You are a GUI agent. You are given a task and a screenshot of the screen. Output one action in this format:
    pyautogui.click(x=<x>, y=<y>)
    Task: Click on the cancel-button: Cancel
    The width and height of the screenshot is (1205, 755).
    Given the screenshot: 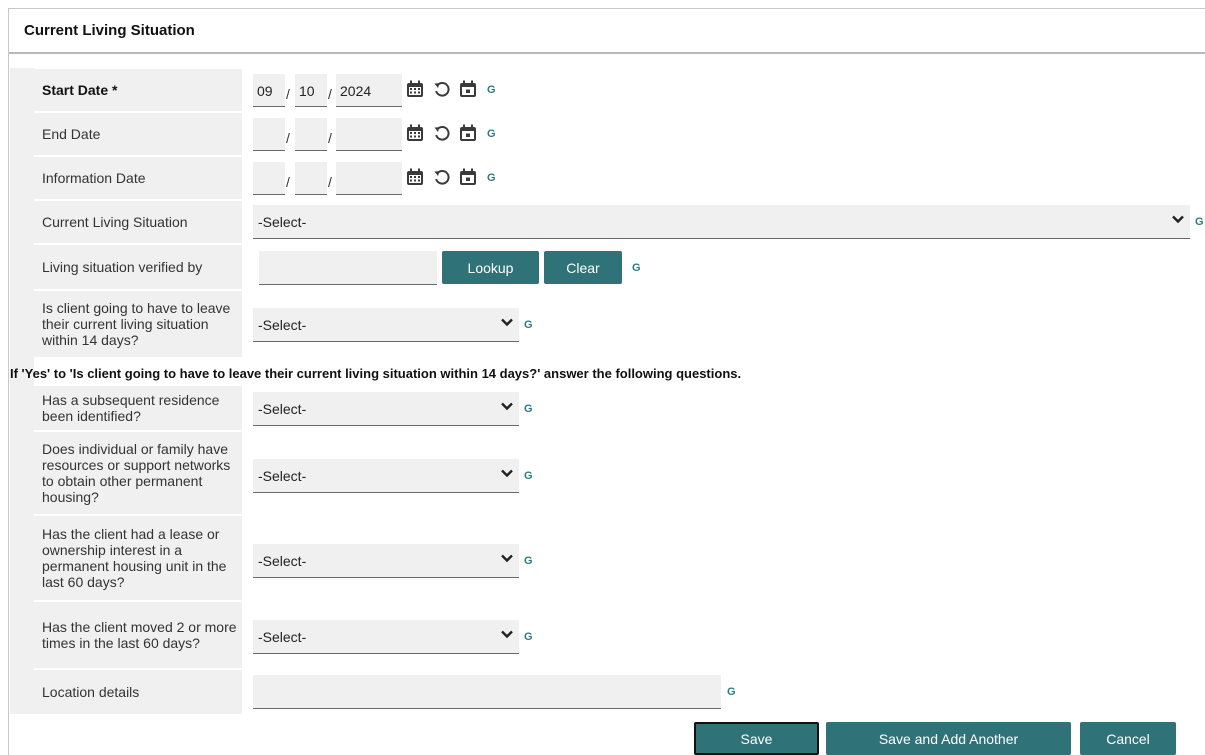 What is the action you would take?
    pyautogui.click(x=1128, y=738)
    